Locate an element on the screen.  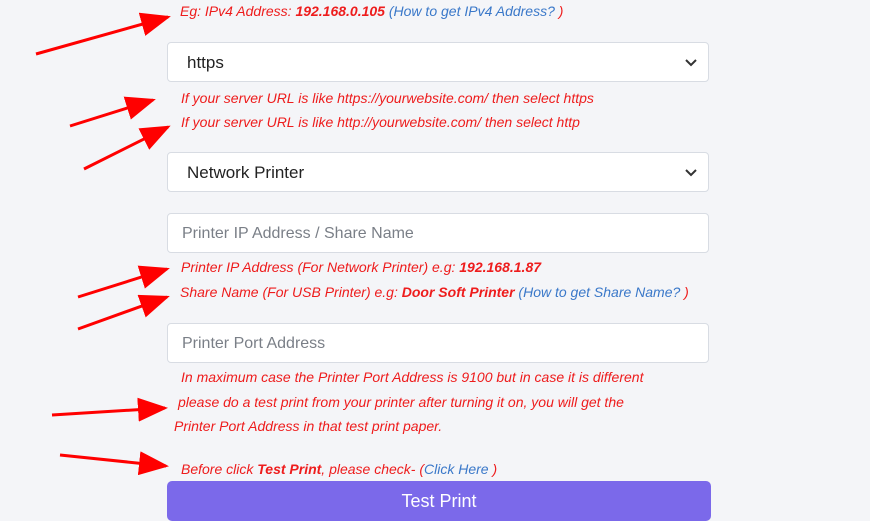
ipv4-paren-open: ( is located at coordinates (389, 11).